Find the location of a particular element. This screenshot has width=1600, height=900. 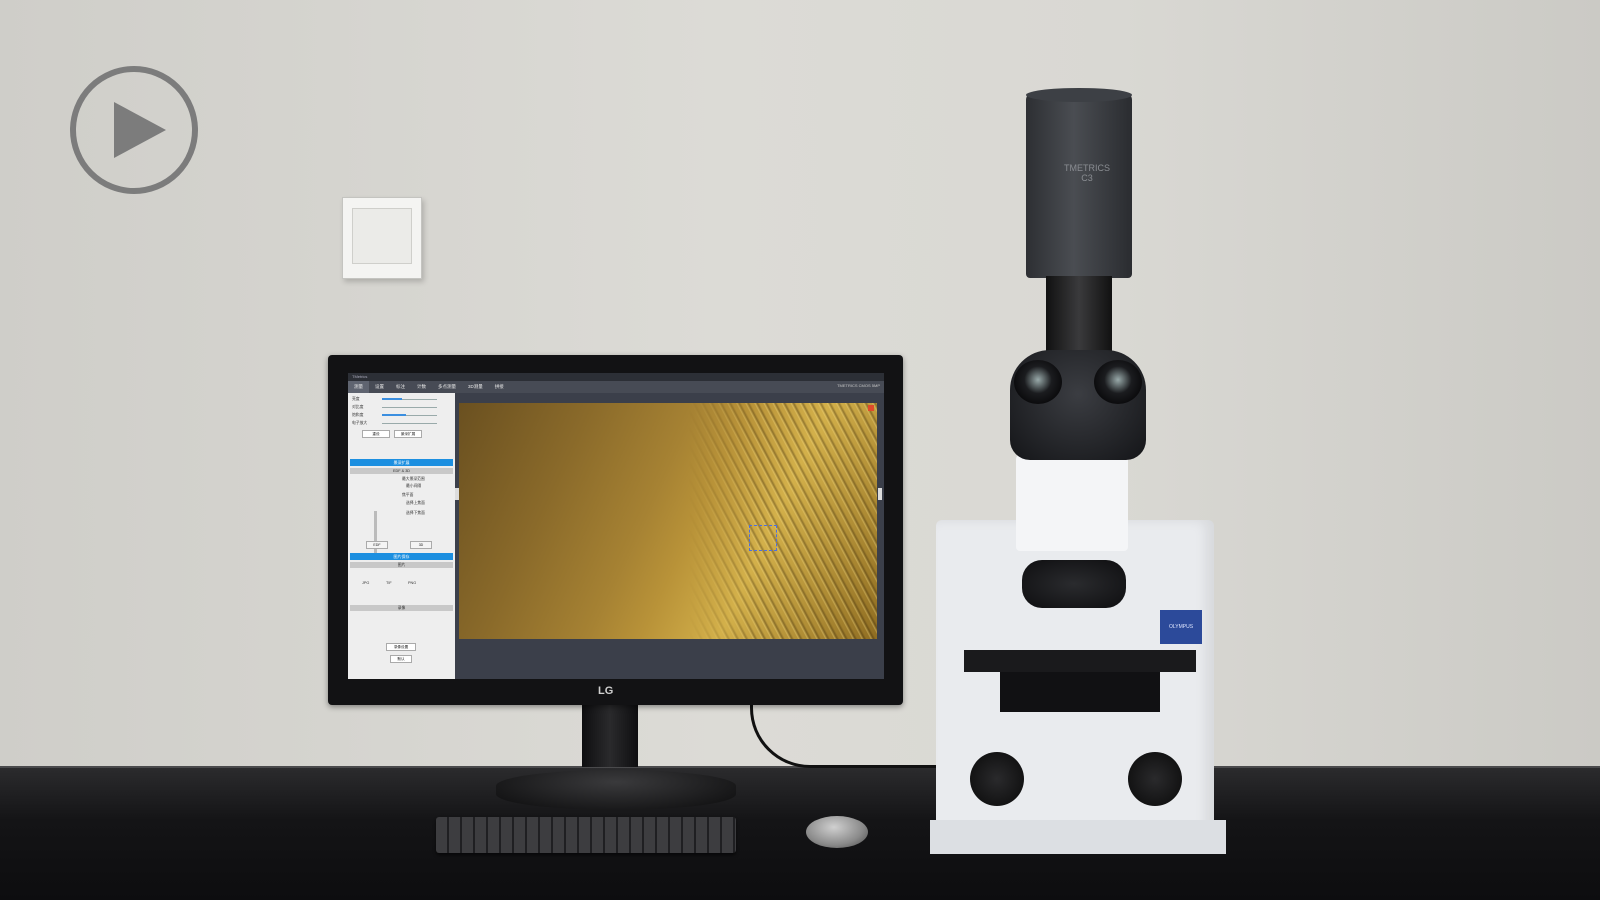

format-jpg: JPG is located at coordinates (365, 583).